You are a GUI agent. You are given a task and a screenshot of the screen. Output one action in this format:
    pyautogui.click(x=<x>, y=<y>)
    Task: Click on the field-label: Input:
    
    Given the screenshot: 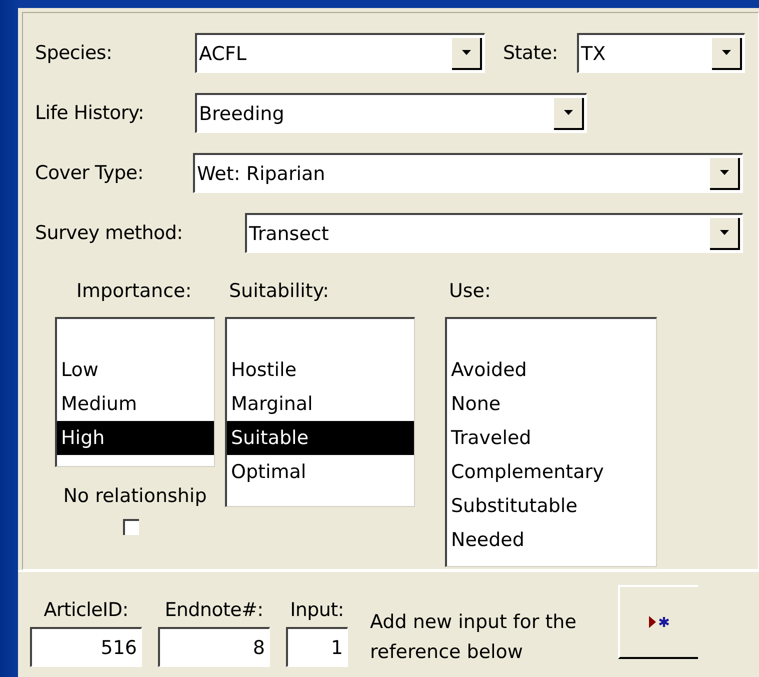 What is the action you would take?
    pyautogui.click(x=317, y=610)
    